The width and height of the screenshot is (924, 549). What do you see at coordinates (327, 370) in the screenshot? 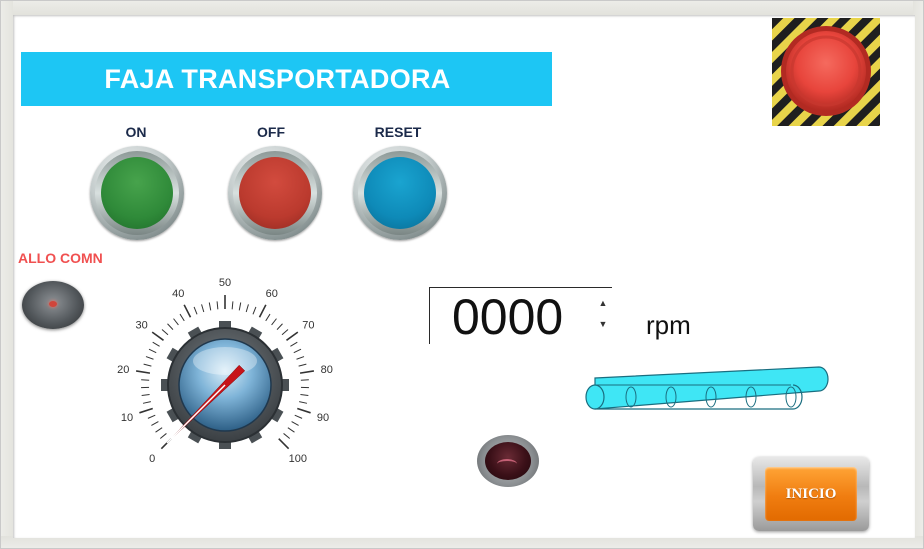
I see `knob-scale-label: 80` at bounding box center [327, 370].